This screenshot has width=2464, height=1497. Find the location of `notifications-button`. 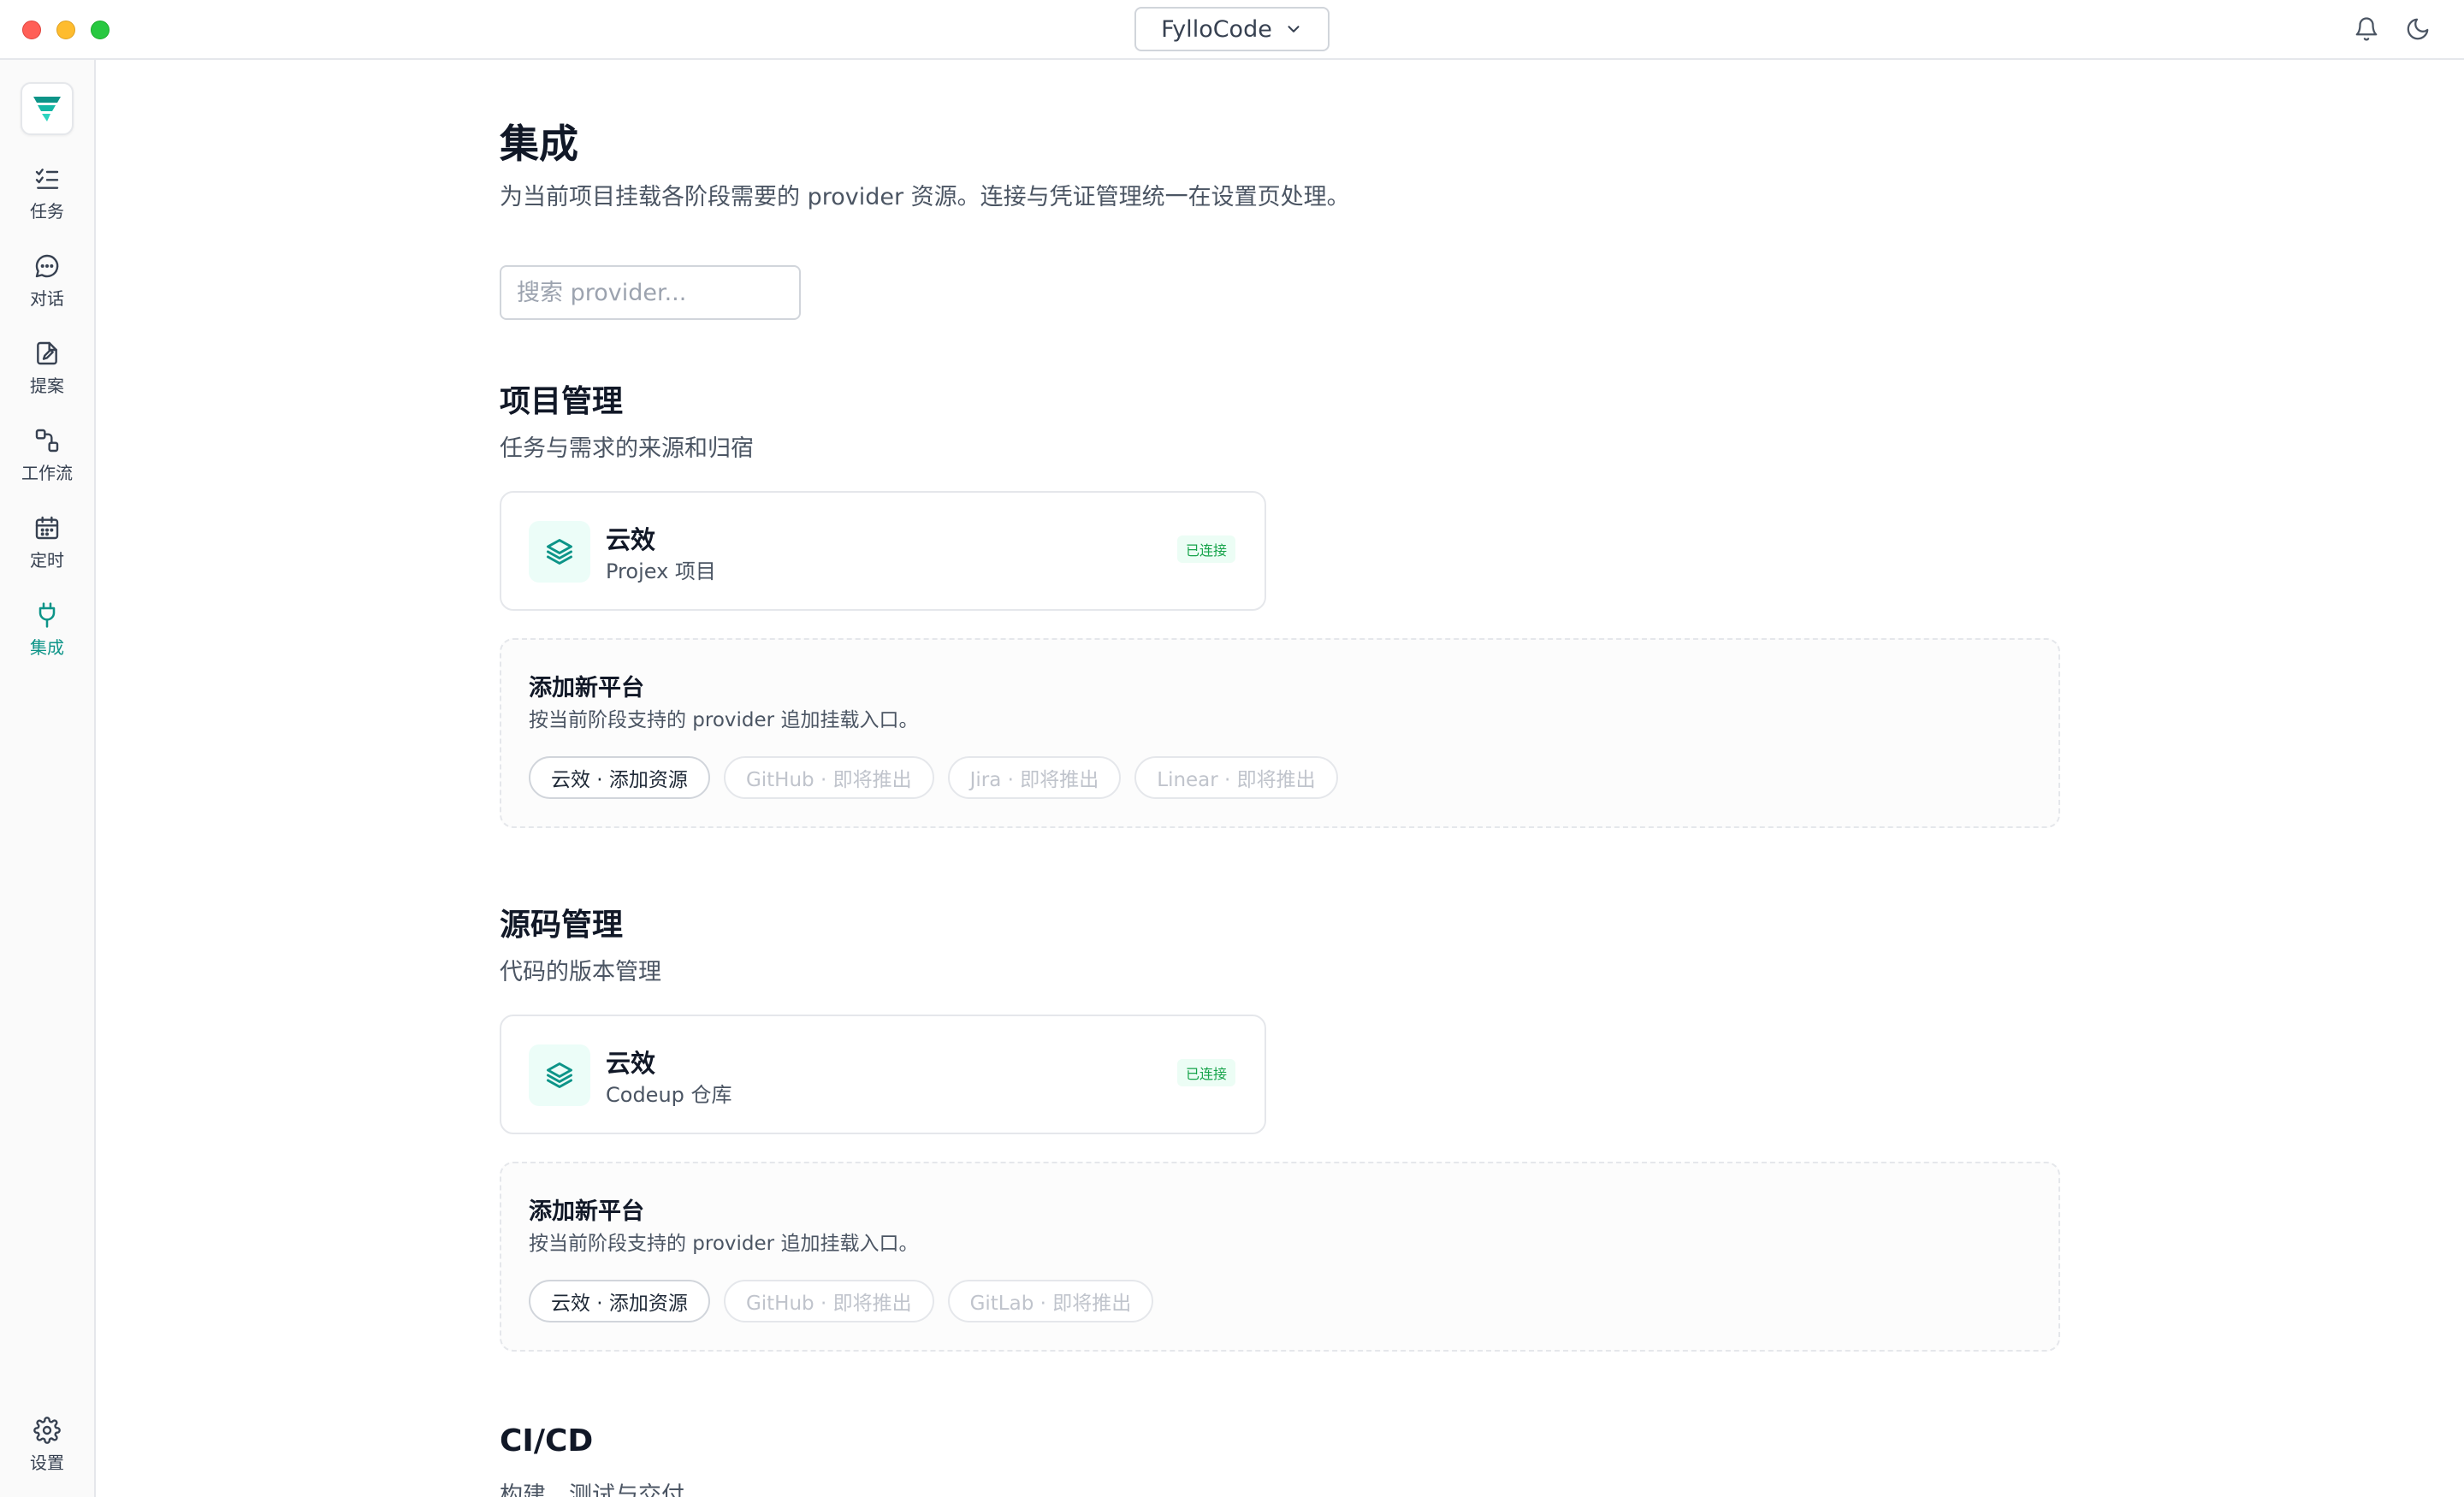

notifications-button is located at coordinates (2366, 29).